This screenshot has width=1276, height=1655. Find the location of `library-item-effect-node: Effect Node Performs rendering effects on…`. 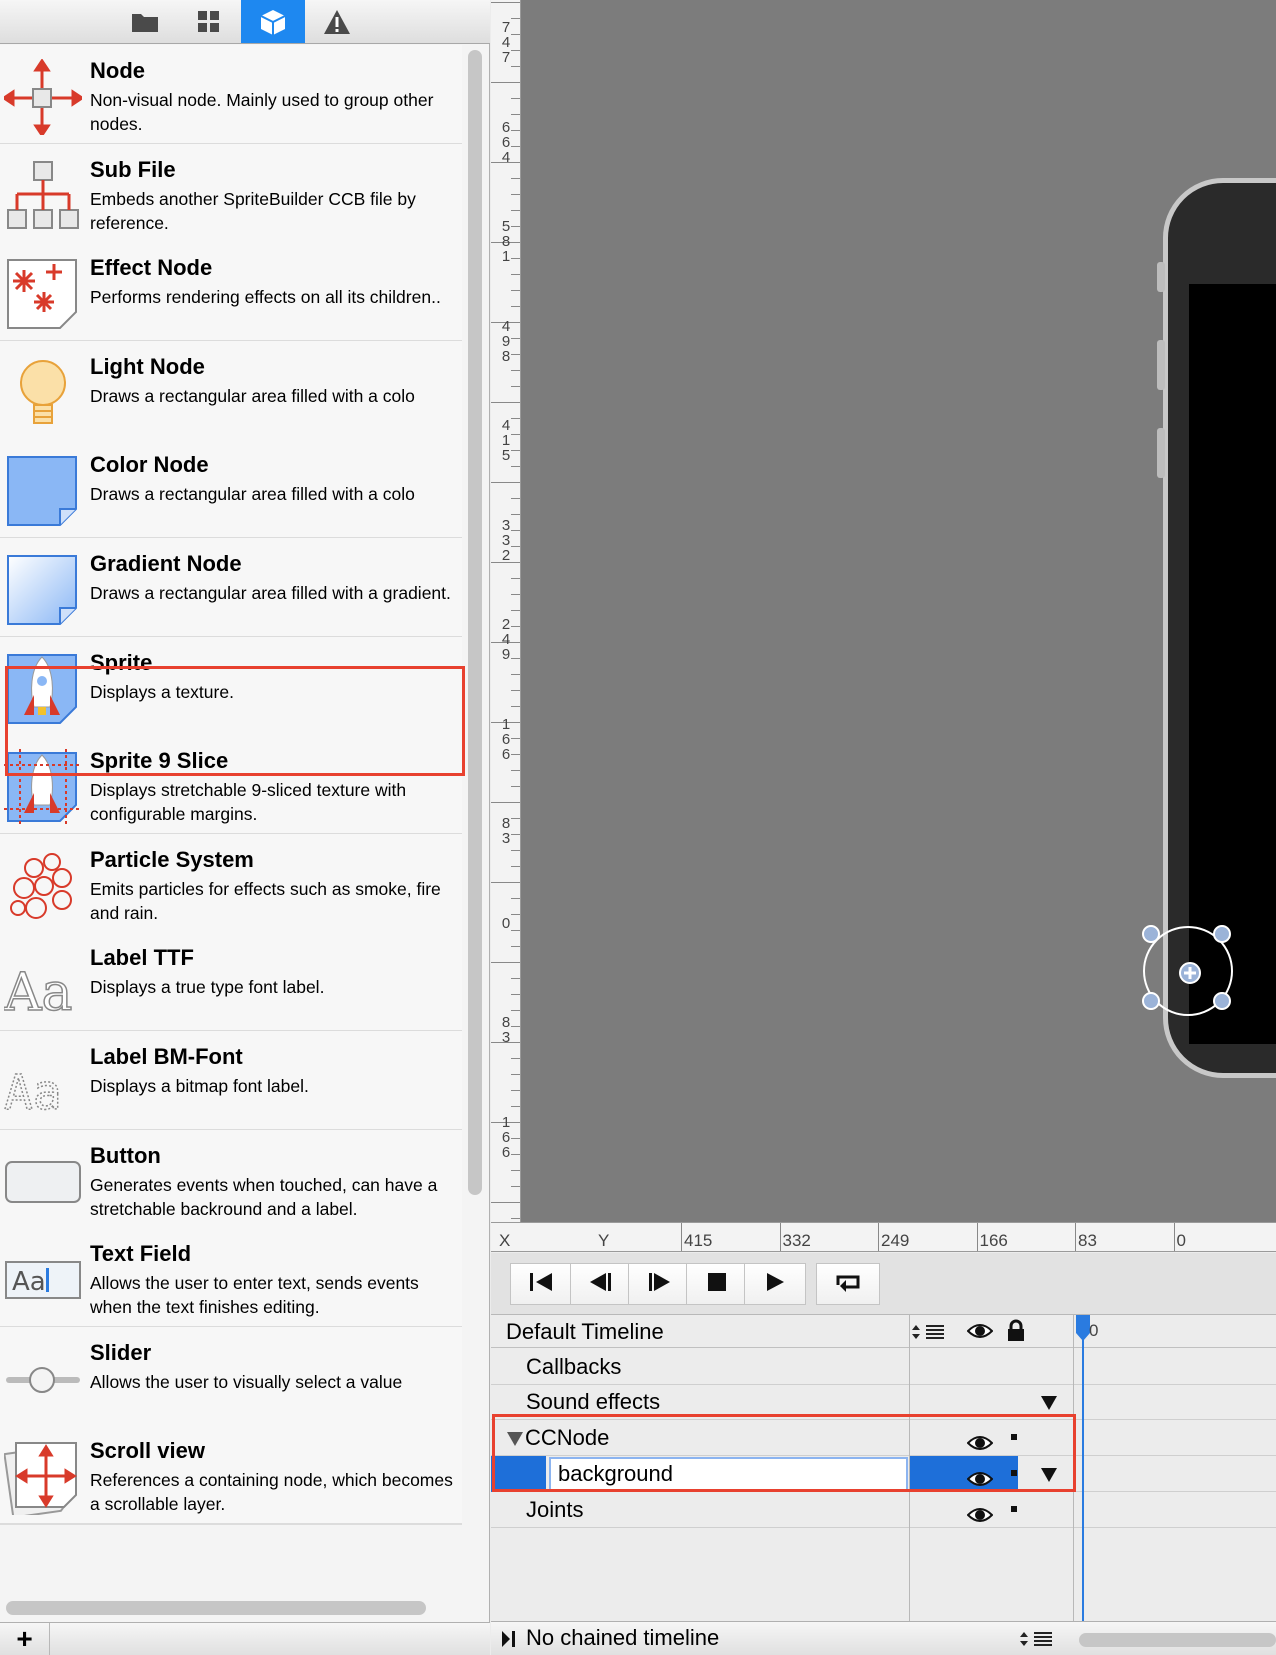

library-item-effect-node: Effect Node Performs rendering effects on… is located at coordinates (231, 292).